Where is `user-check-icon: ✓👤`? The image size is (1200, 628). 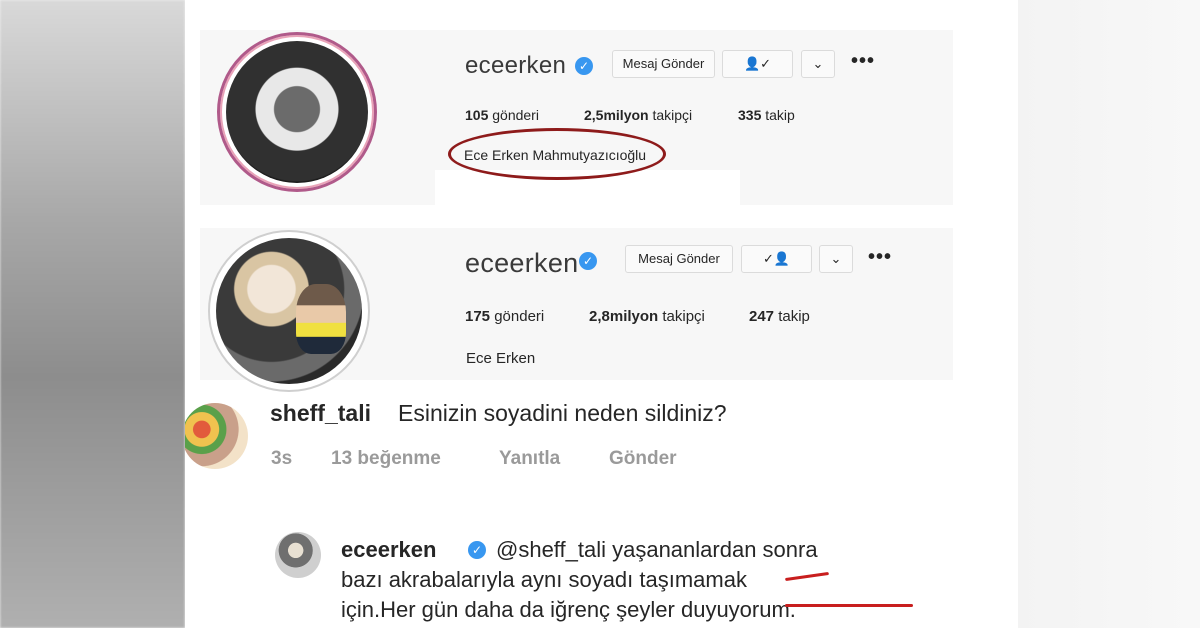
user-check-icon: ✓👤 is located at coordinates (776, 258).